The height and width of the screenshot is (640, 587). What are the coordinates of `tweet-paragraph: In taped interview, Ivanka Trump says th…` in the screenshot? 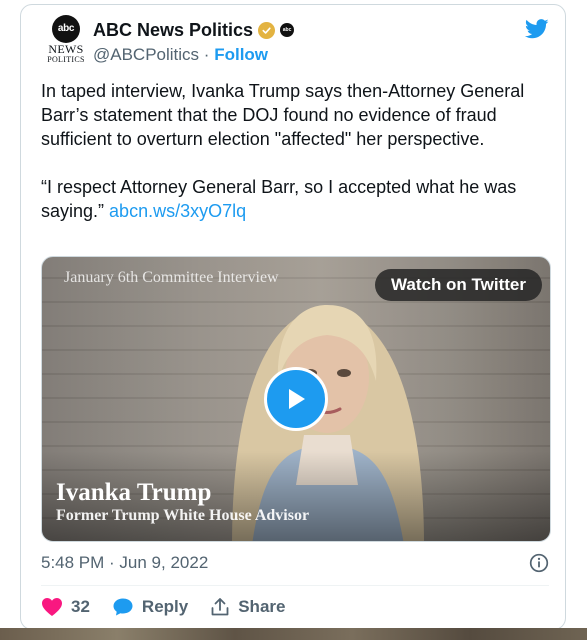 It's located at (283, 115).